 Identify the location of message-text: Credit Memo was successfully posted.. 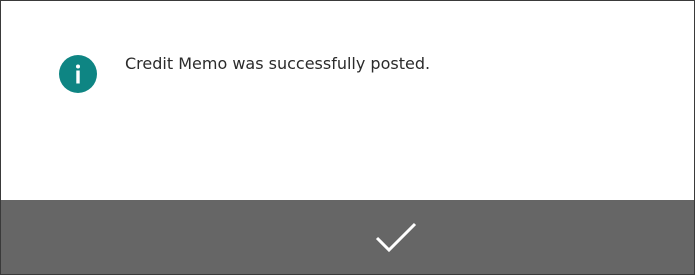
(278, 63).